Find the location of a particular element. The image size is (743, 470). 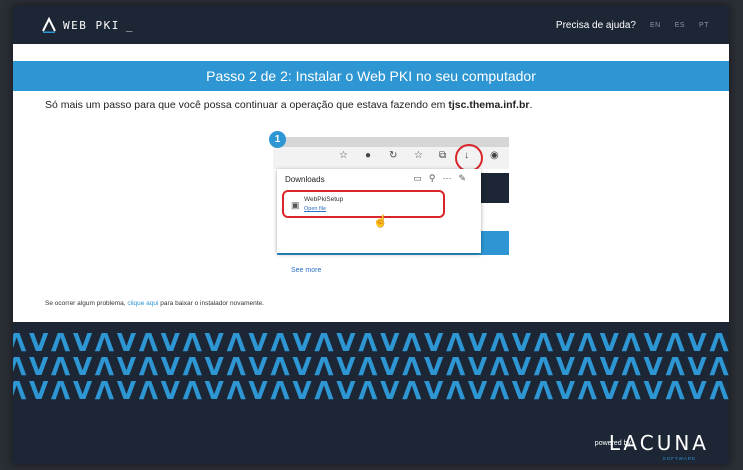

installer-file-icon: ▣ is located at coordinates (295, 205).